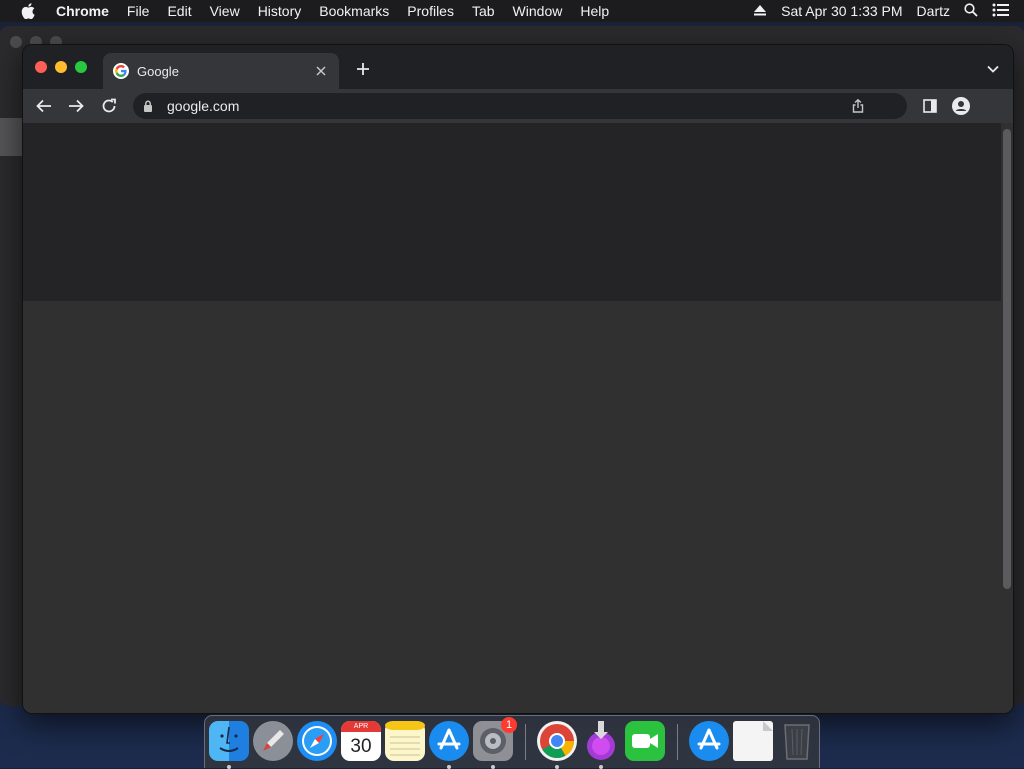 This screenshot has height=769, width=1024. What do you see at coordinates (361, 726) in the screenshot?
I see `calendar-month: APR` at bounding box center [361, 726].